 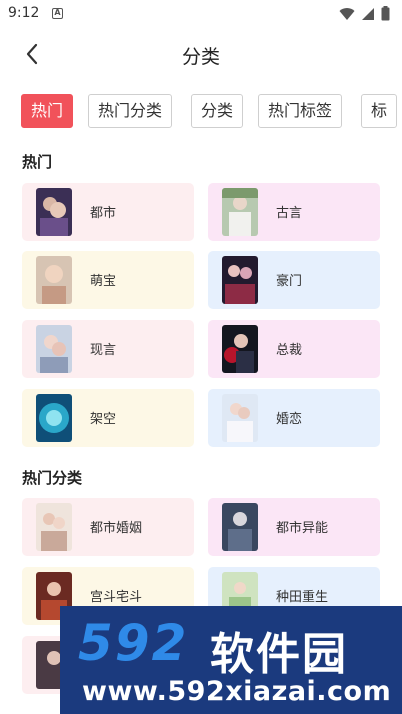 I want to click on category-label: 古言, so click(x=289, y=213).